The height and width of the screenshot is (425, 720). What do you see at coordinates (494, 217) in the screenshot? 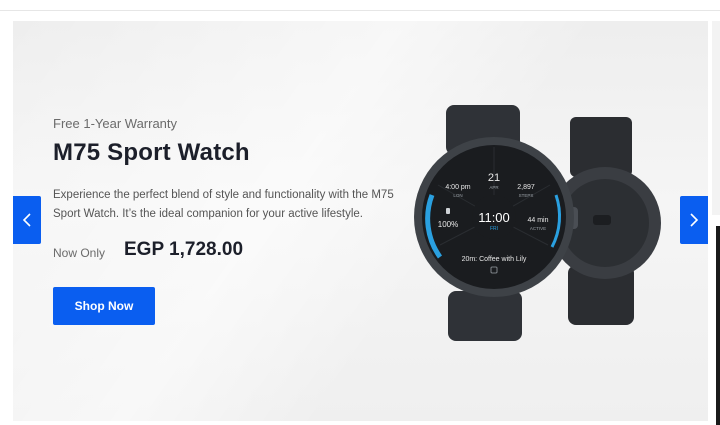
I see `watch-time: 11:00` at bounding box center [494, 217].